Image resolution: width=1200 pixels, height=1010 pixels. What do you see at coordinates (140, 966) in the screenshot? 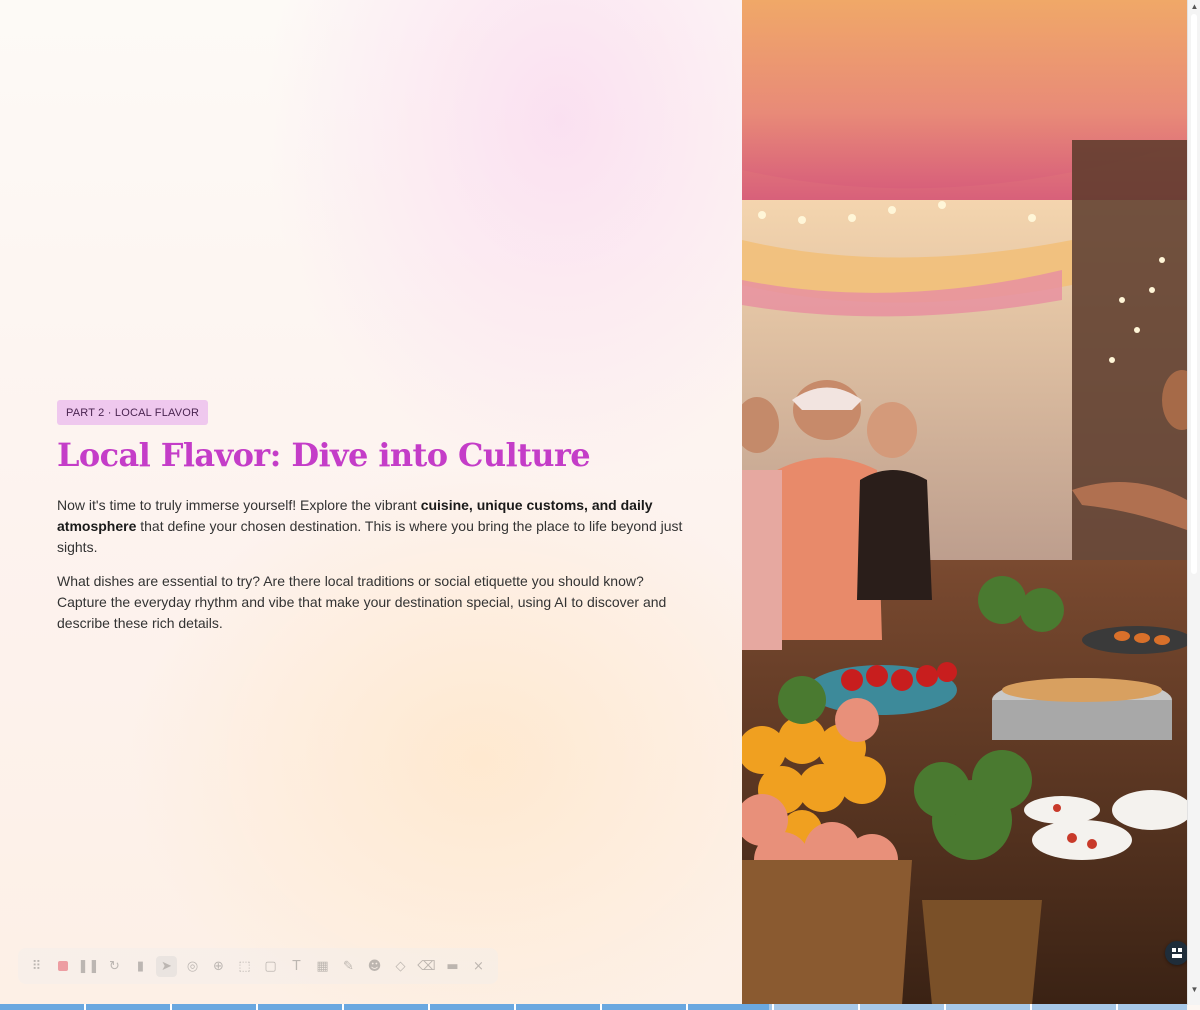
I see `delete-icon: ▮` at bounding box center [140, 966].